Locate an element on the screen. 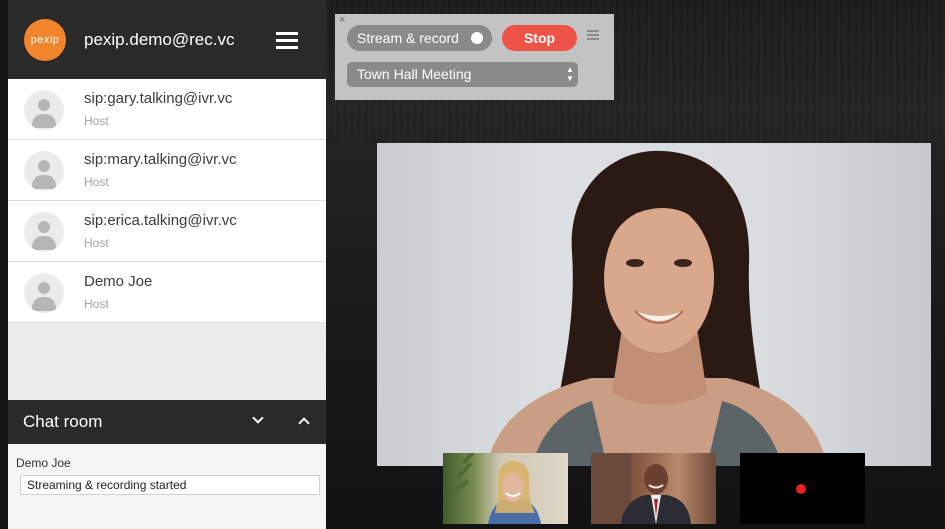 The height and width of the screenshot is (529, 945). participant-item: sip:gary.talking@ivr.vc Host is located at coordinates (167, 109).